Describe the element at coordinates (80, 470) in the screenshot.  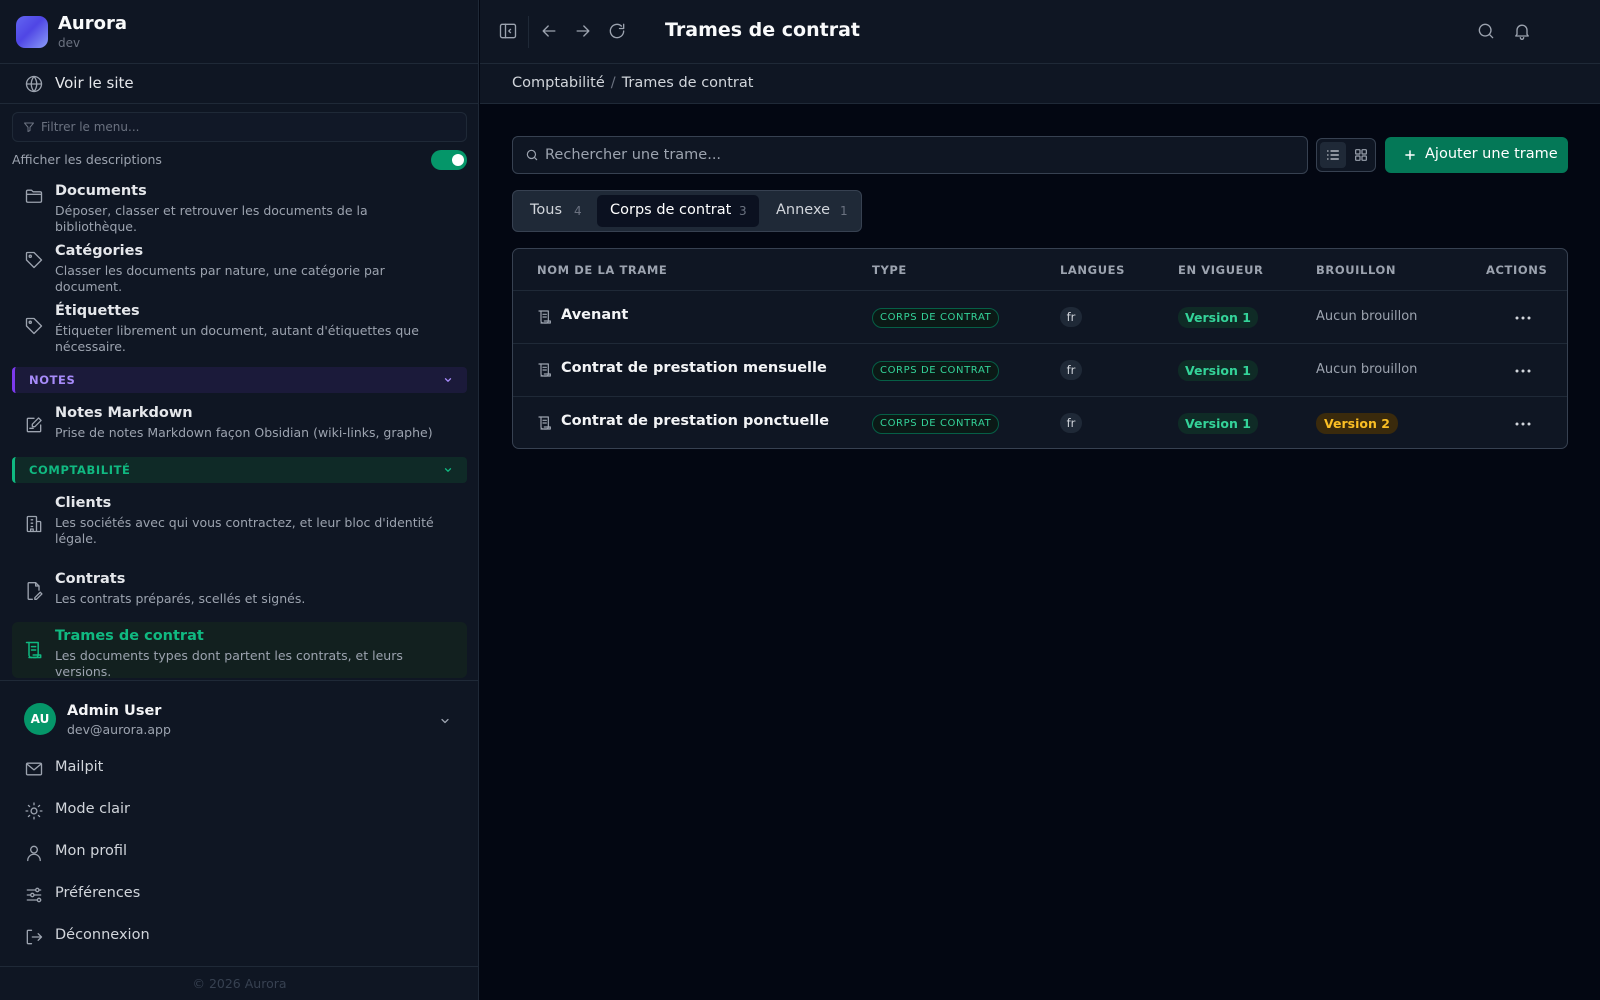
I see `section-compta-label: COMPTABILITÉ` at that location.